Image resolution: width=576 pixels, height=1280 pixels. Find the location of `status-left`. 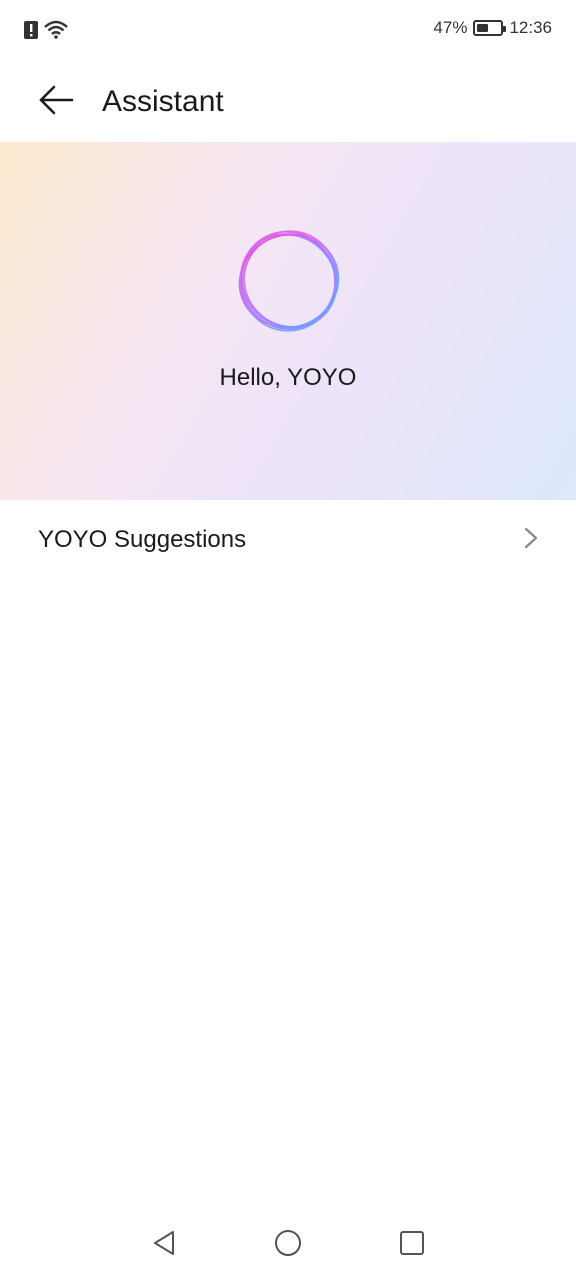

status-left is located at coordinates (46, 32).